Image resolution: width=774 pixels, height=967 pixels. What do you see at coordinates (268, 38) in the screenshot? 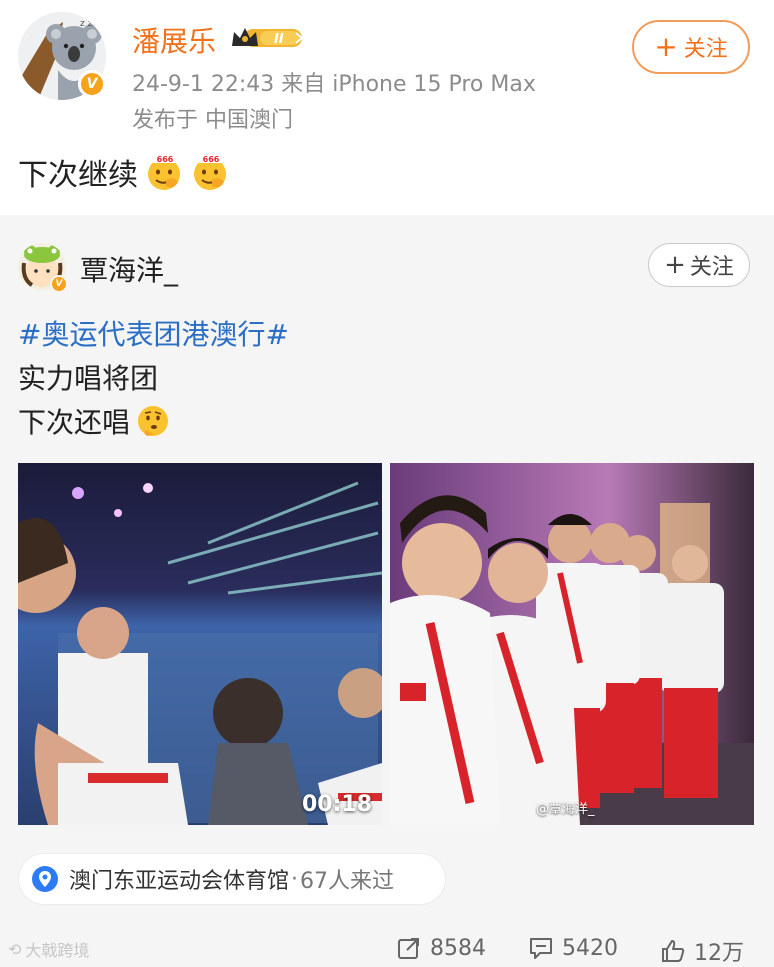
I see `crown-badge-icon: II` at bounding box center [268, 38].